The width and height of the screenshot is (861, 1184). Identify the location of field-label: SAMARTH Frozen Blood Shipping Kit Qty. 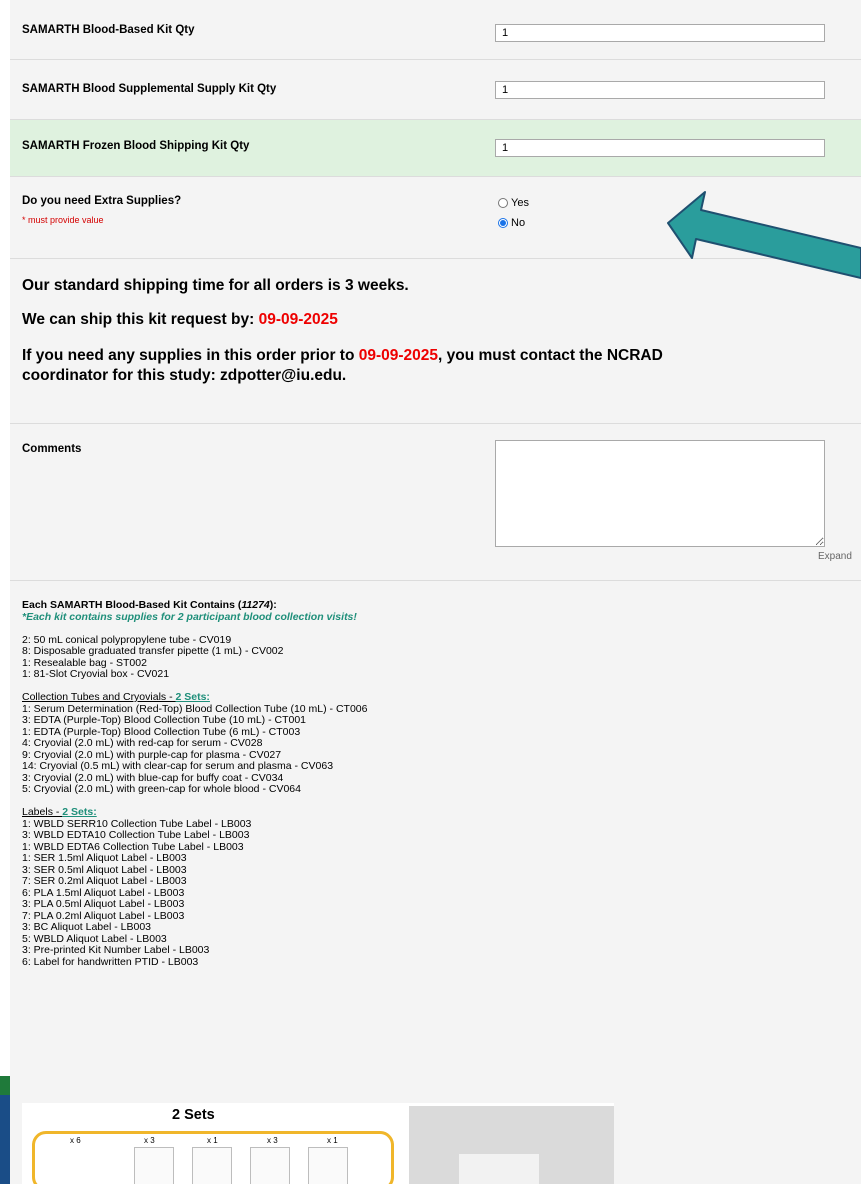
(136, 146).